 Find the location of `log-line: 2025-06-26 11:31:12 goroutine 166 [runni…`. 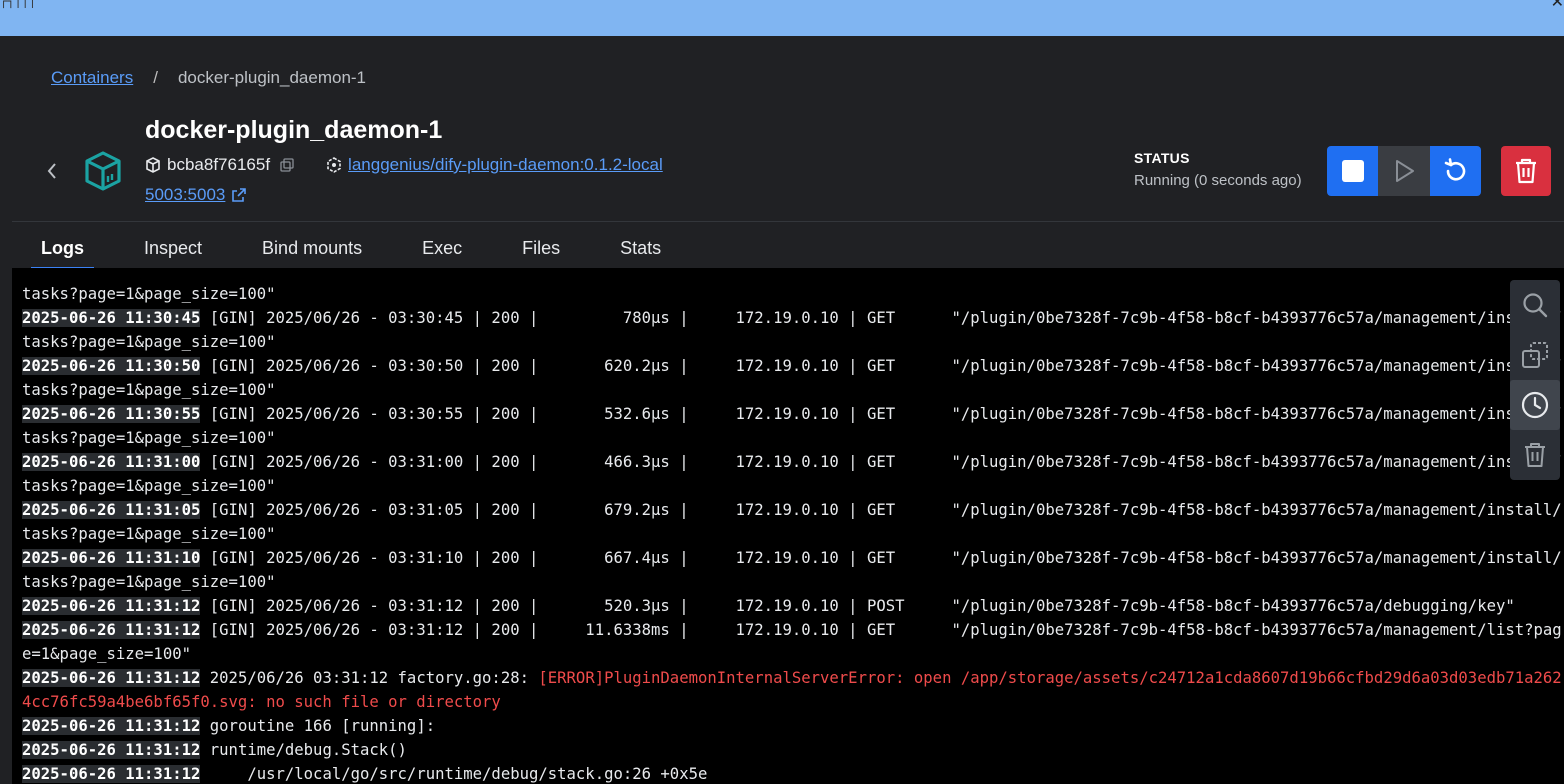

log-line: 2025-06-26 11:31:12 goroutine 166 [runni… is located at coordinates (762, 726).